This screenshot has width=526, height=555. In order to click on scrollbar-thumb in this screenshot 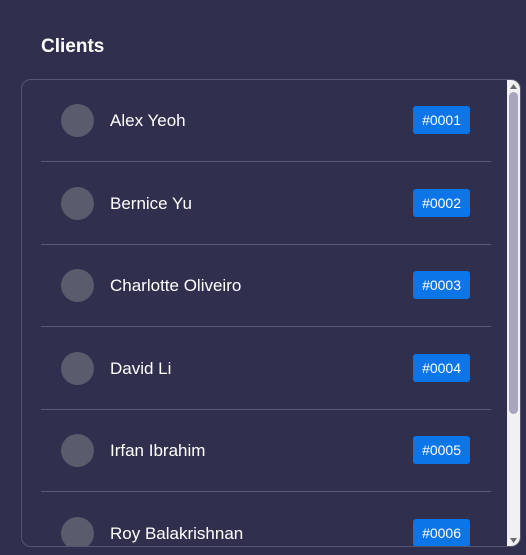, I will do `click(513, 253)`.